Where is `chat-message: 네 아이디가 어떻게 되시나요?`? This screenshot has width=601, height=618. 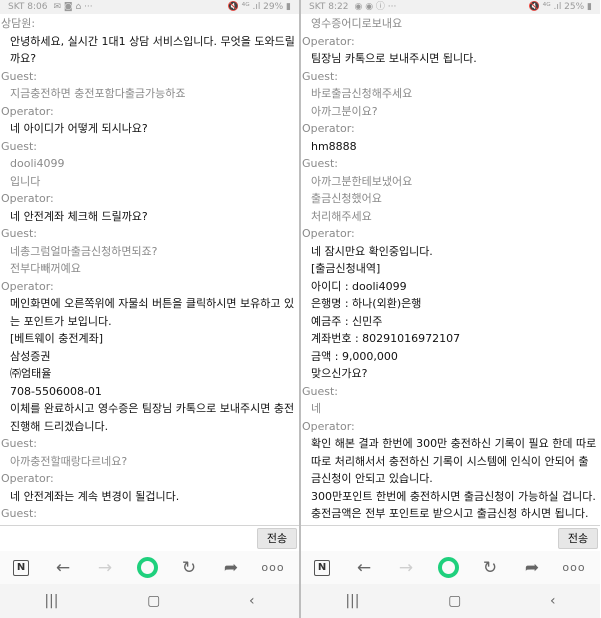
chat-message: 네 아이디가 어떻게 되시나요? is located at coordinates (79, 128).